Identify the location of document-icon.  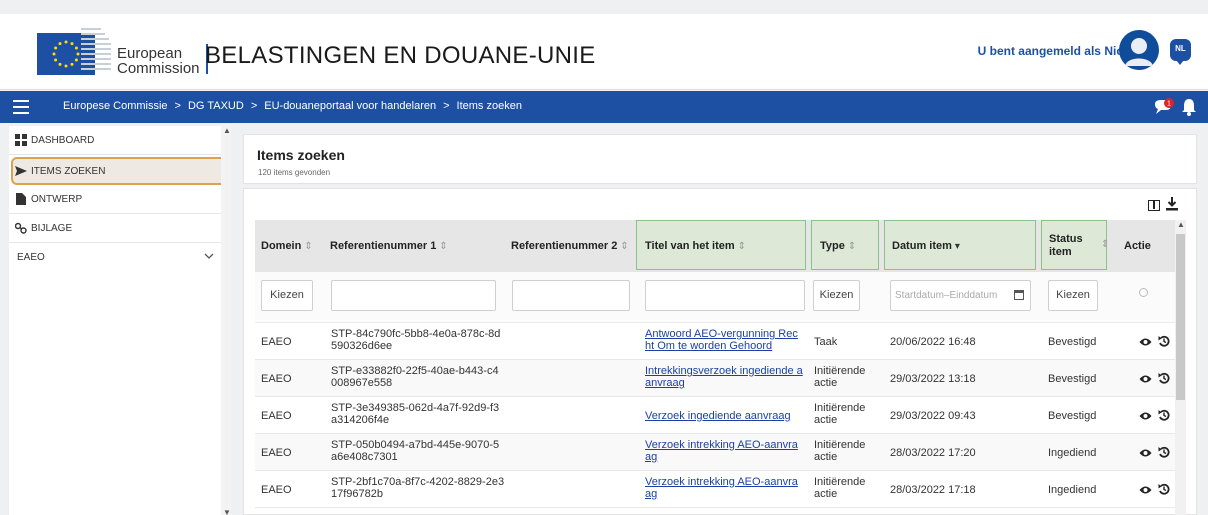
(21, 199).